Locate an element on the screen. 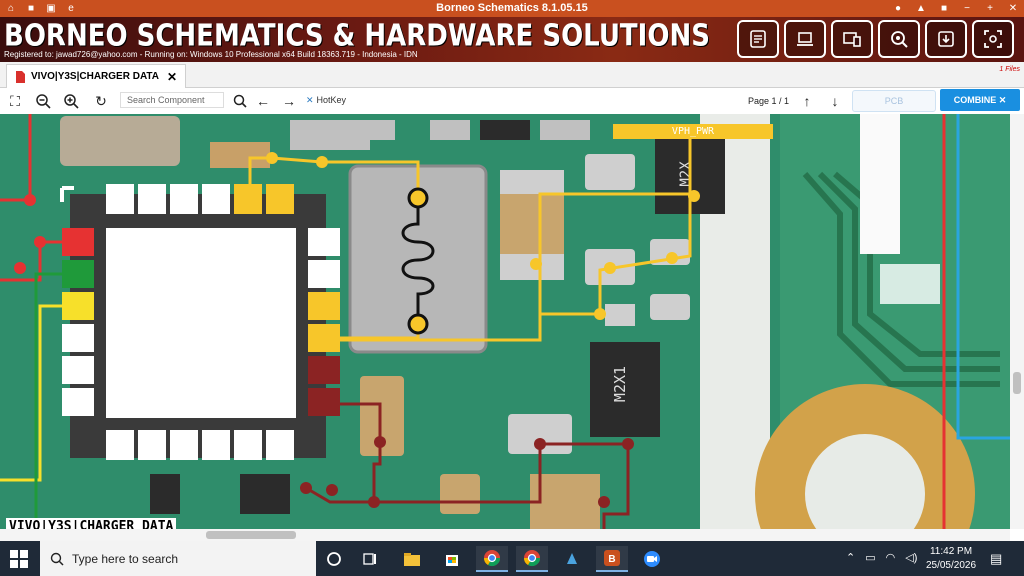 This screenshot has width=1024, height=576. minimize-icon: − is located at coordinates (967, 8).